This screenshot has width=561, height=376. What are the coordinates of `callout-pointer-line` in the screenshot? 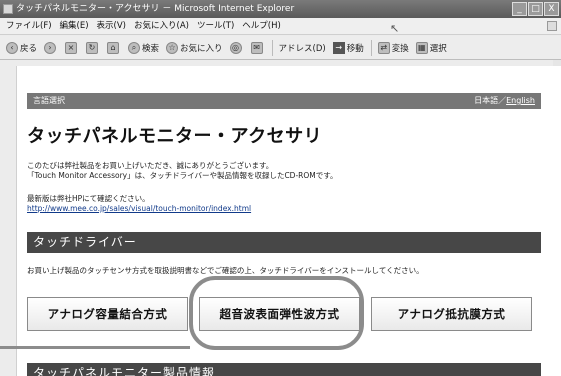 It's located at (95, 347).